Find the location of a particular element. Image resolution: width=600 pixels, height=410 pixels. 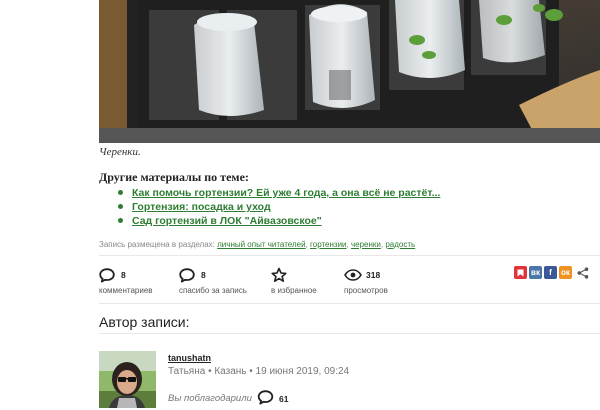

share-buttons: вк f ок is located at coordinates (552, 272).